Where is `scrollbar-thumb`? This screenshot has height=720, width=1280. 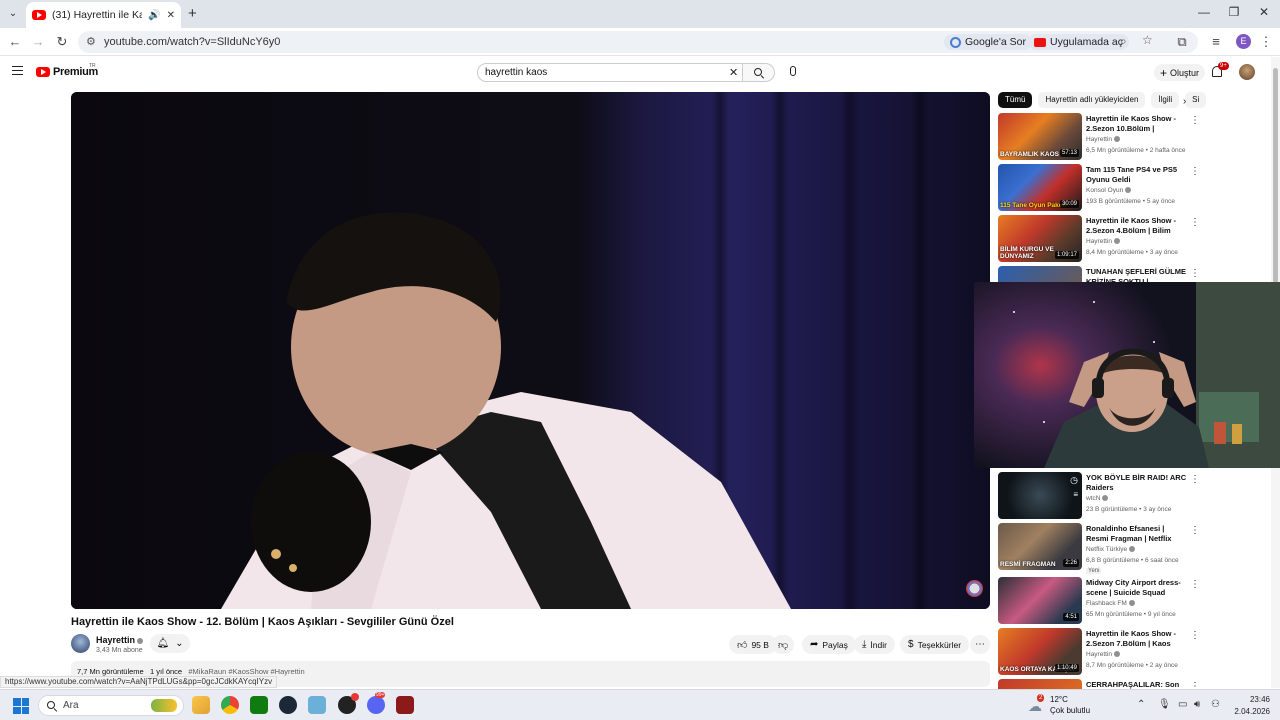
scrollbar-thumb is located at coordinates (1275, 175).